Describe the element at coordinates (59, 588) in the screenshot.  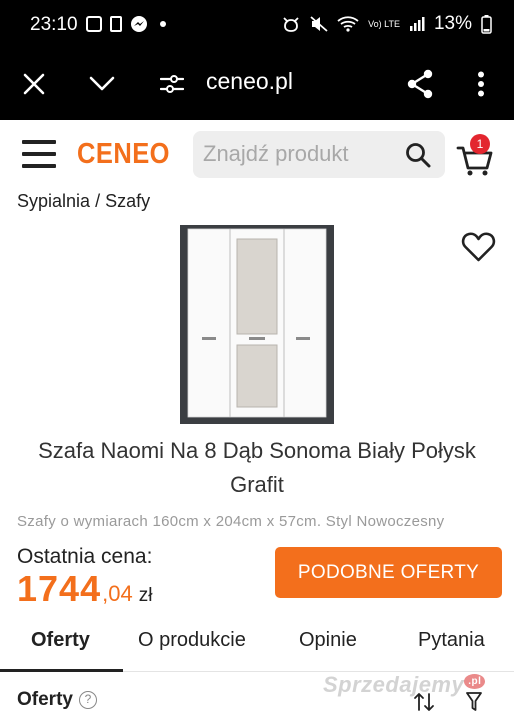
I see `price-main: 1744` at that location.